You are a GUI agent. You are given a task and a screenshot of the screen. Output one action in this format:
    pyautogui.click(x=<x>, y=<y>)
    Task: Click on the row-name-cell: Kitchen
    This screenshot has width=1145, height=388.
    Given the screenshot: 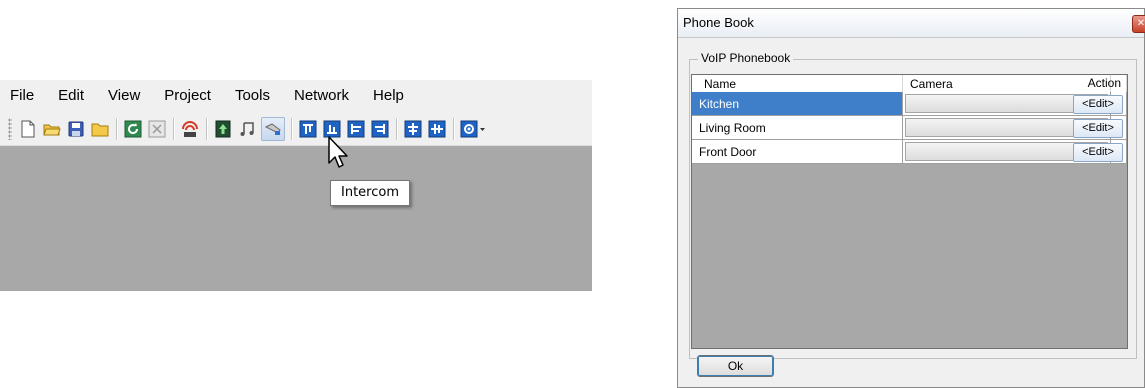 What is the action you would take?
    pyautogui.click(x=797, y=104)
    